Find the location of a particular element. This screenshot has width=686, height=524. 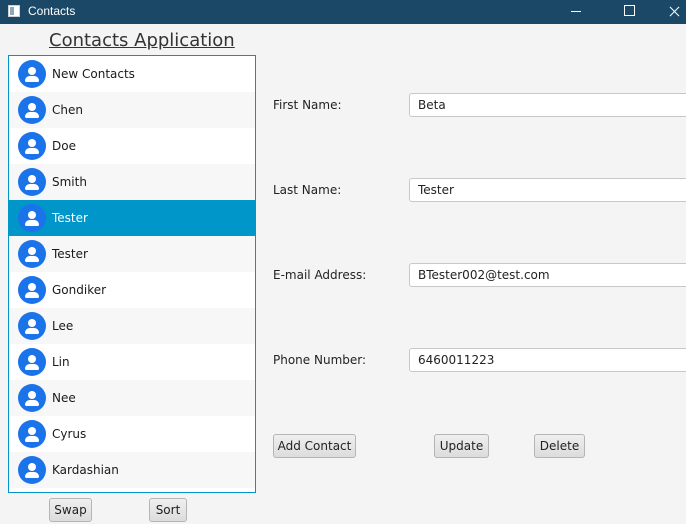

list-item: Tester is located at coordinates (132, 254).